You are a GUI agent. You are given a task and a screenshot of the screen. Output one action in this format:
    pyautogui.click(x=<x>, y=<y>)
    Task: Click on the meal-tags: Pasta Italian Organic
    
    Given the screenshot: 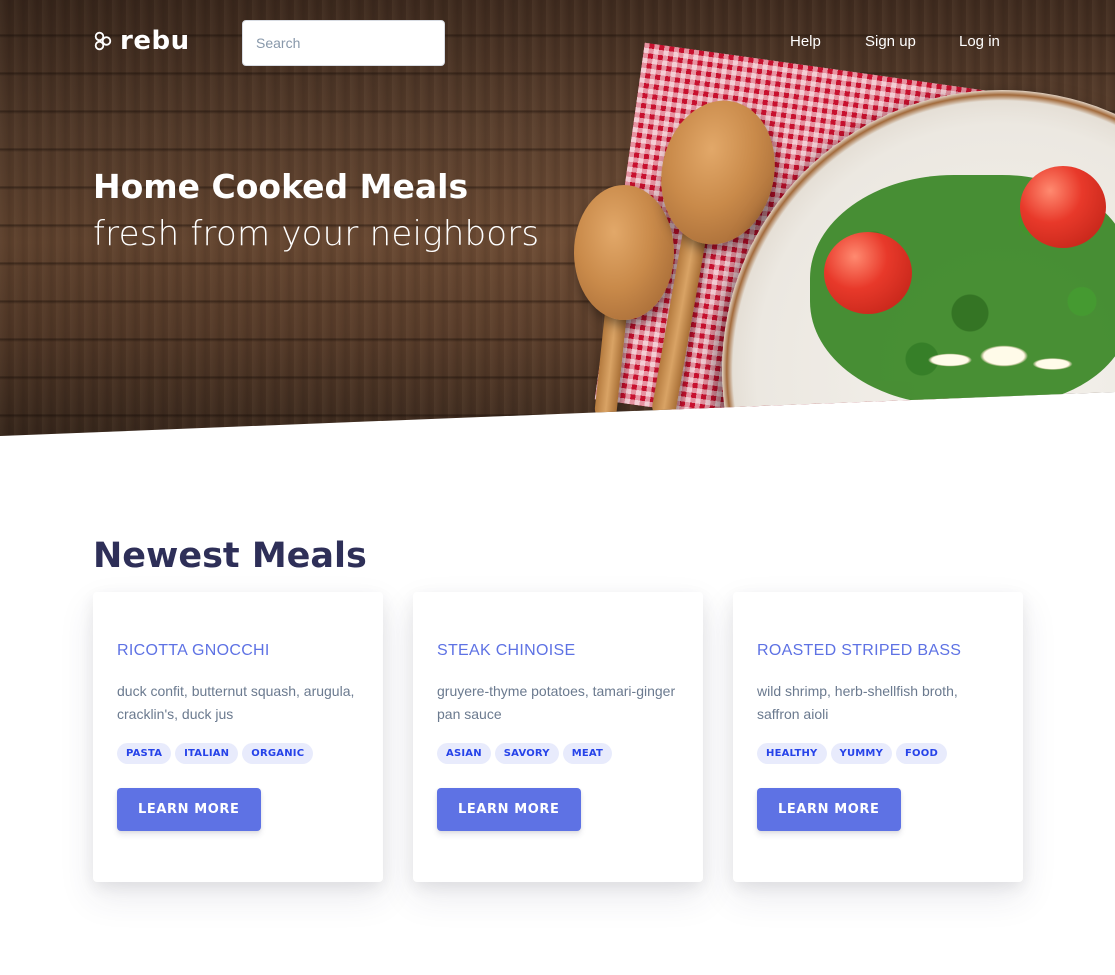 What is the action you would take?
    pyautogui.click(x=238, y=753)
    